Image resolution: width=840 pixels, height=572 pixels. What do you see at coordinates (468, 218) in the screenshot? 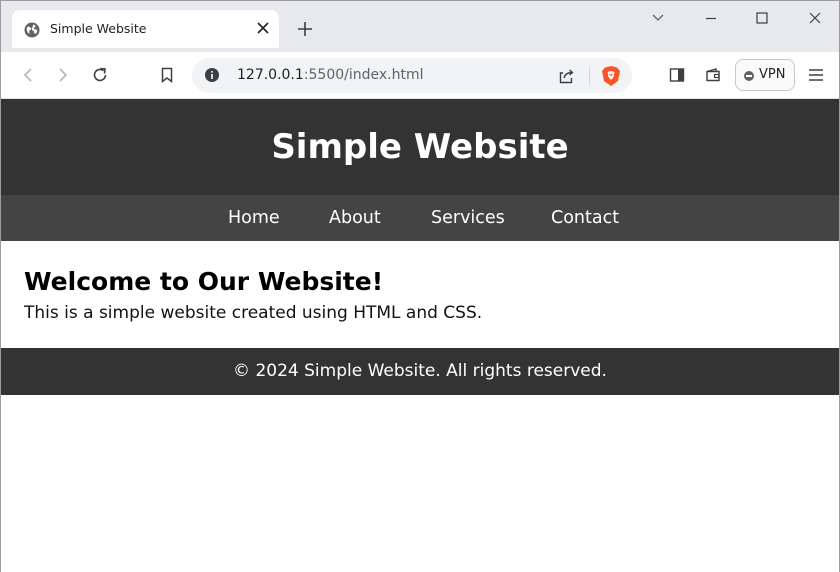
I see `nav-link-services: Services` at bounding box center [468, 218].